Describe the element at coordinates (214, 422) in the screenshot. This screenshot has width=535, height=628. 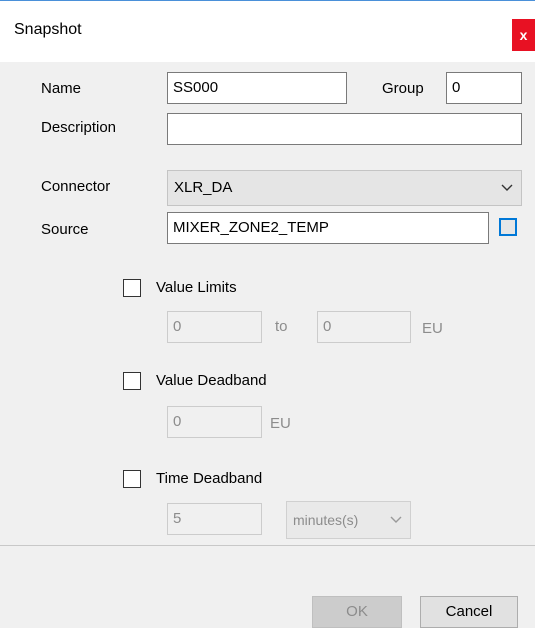
I see `value-deadband-input: 0` at that location.